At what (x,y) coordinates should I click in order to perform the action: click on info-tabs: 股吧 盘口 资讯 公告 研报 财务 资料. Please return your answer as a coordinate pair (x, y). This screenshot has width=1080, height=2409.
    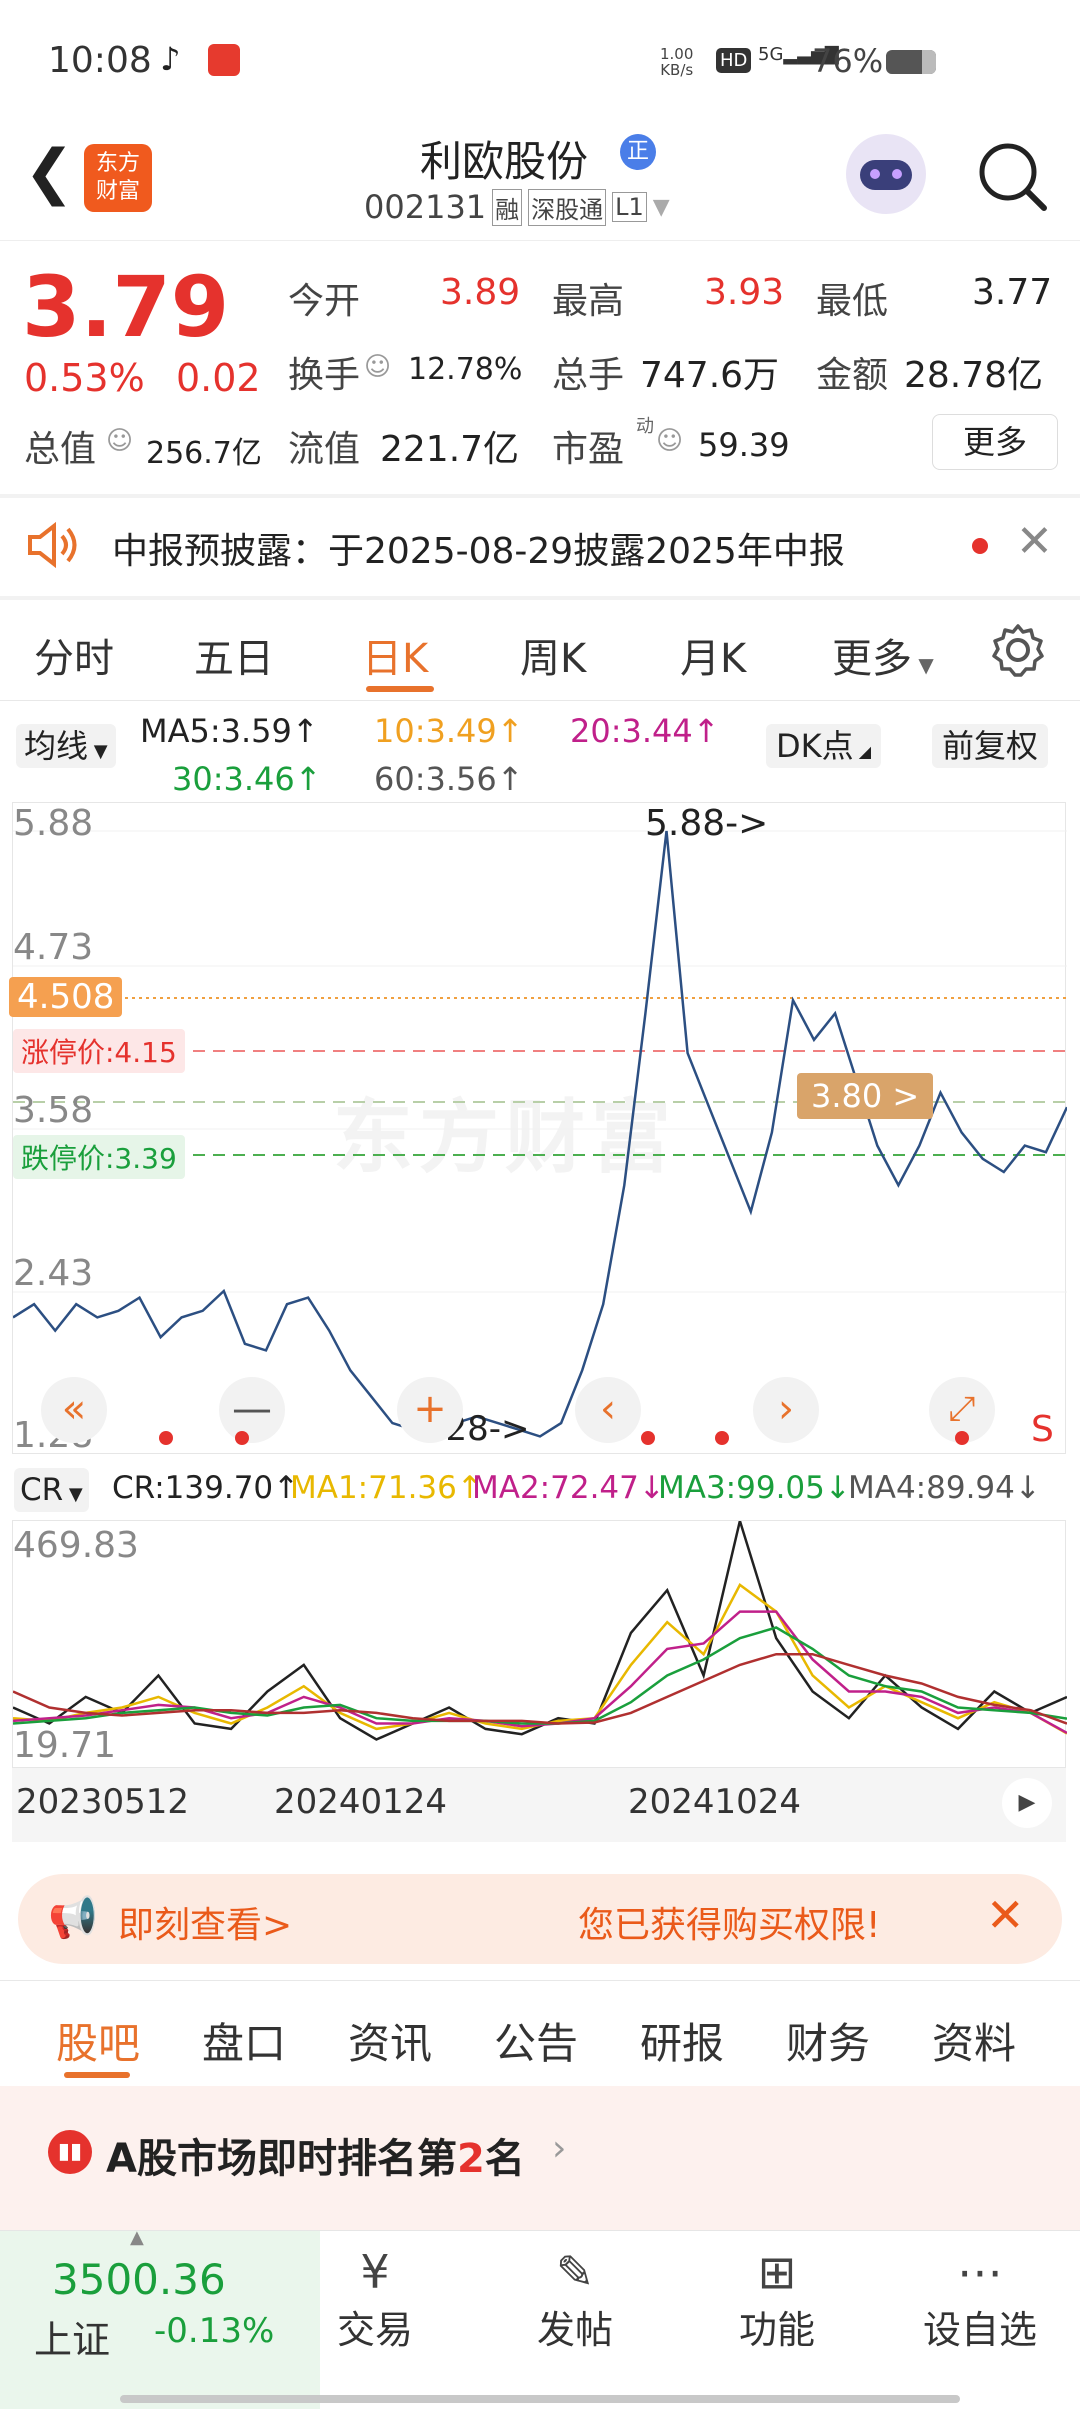
    Looking at the image, I should click on (540, 2033).